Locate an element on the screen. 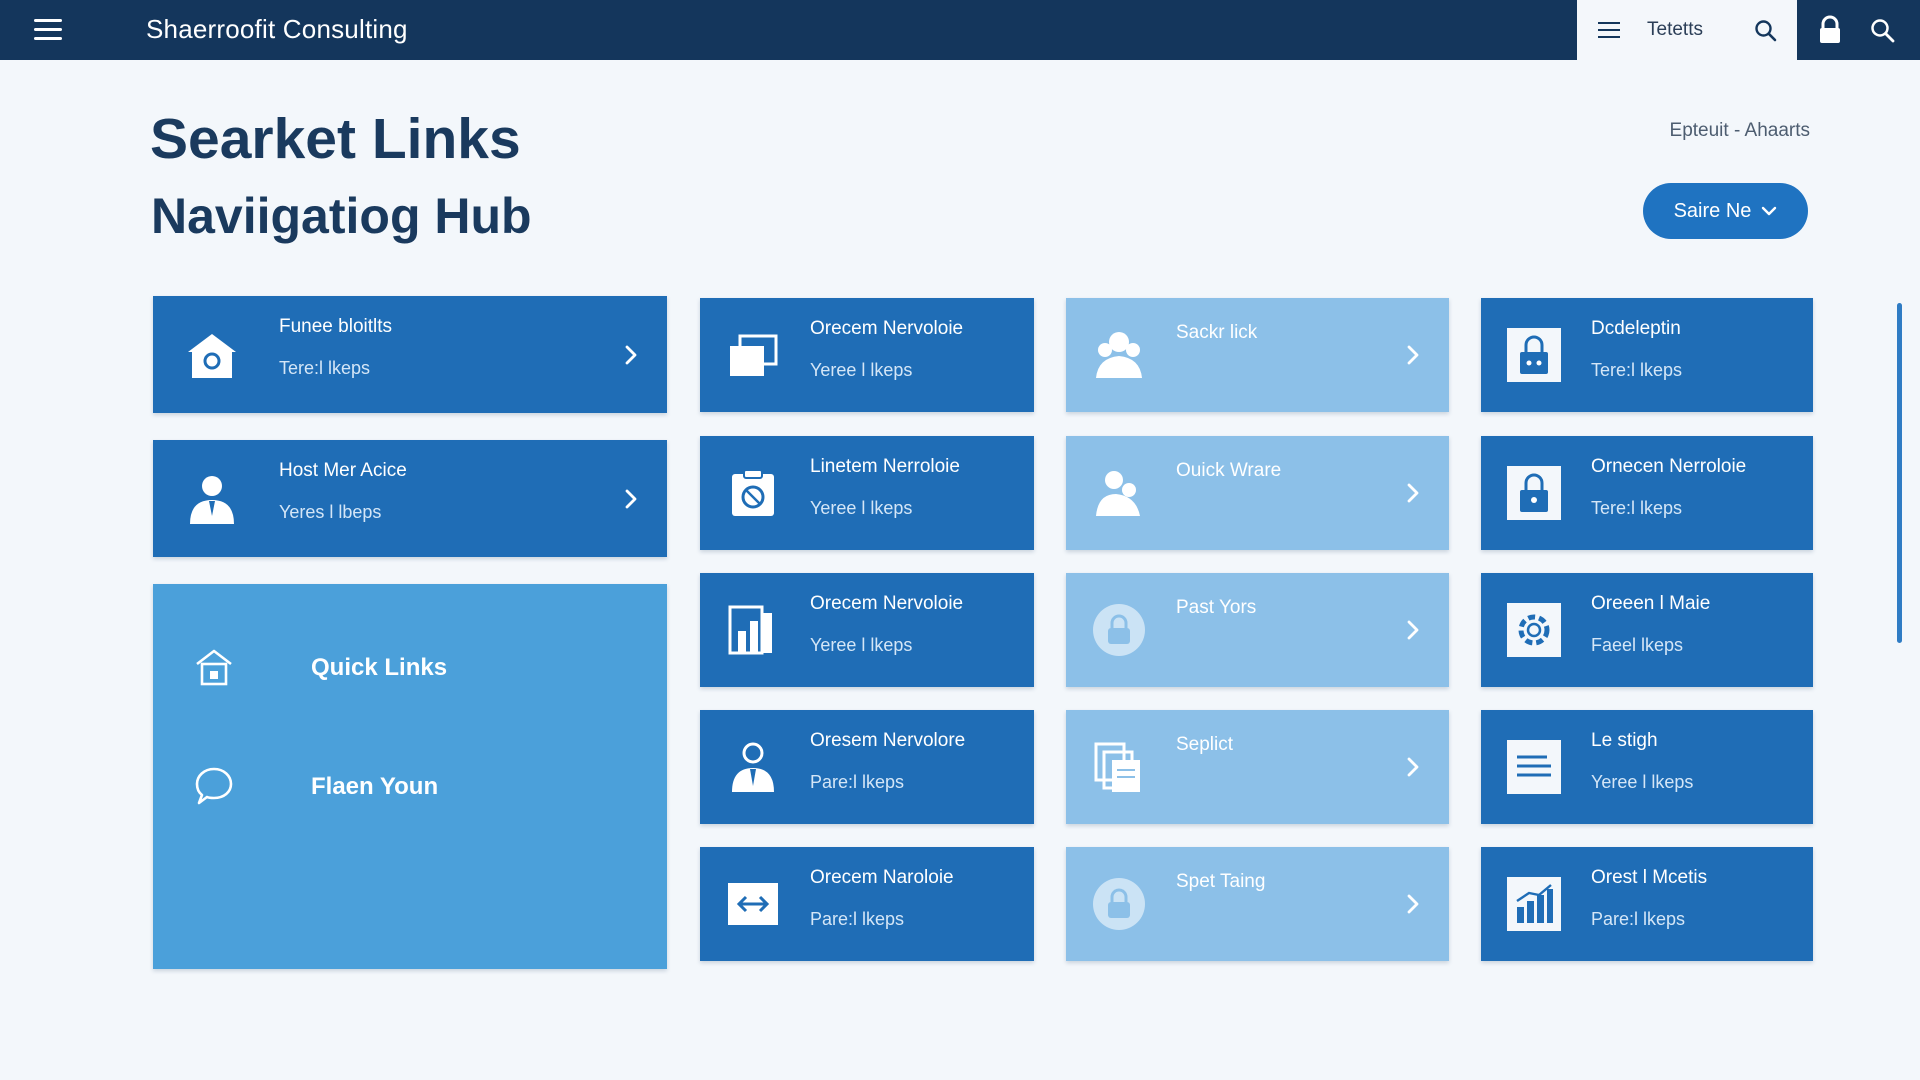  card-title: Funee bloitlts is located at coordinates (336, 326).